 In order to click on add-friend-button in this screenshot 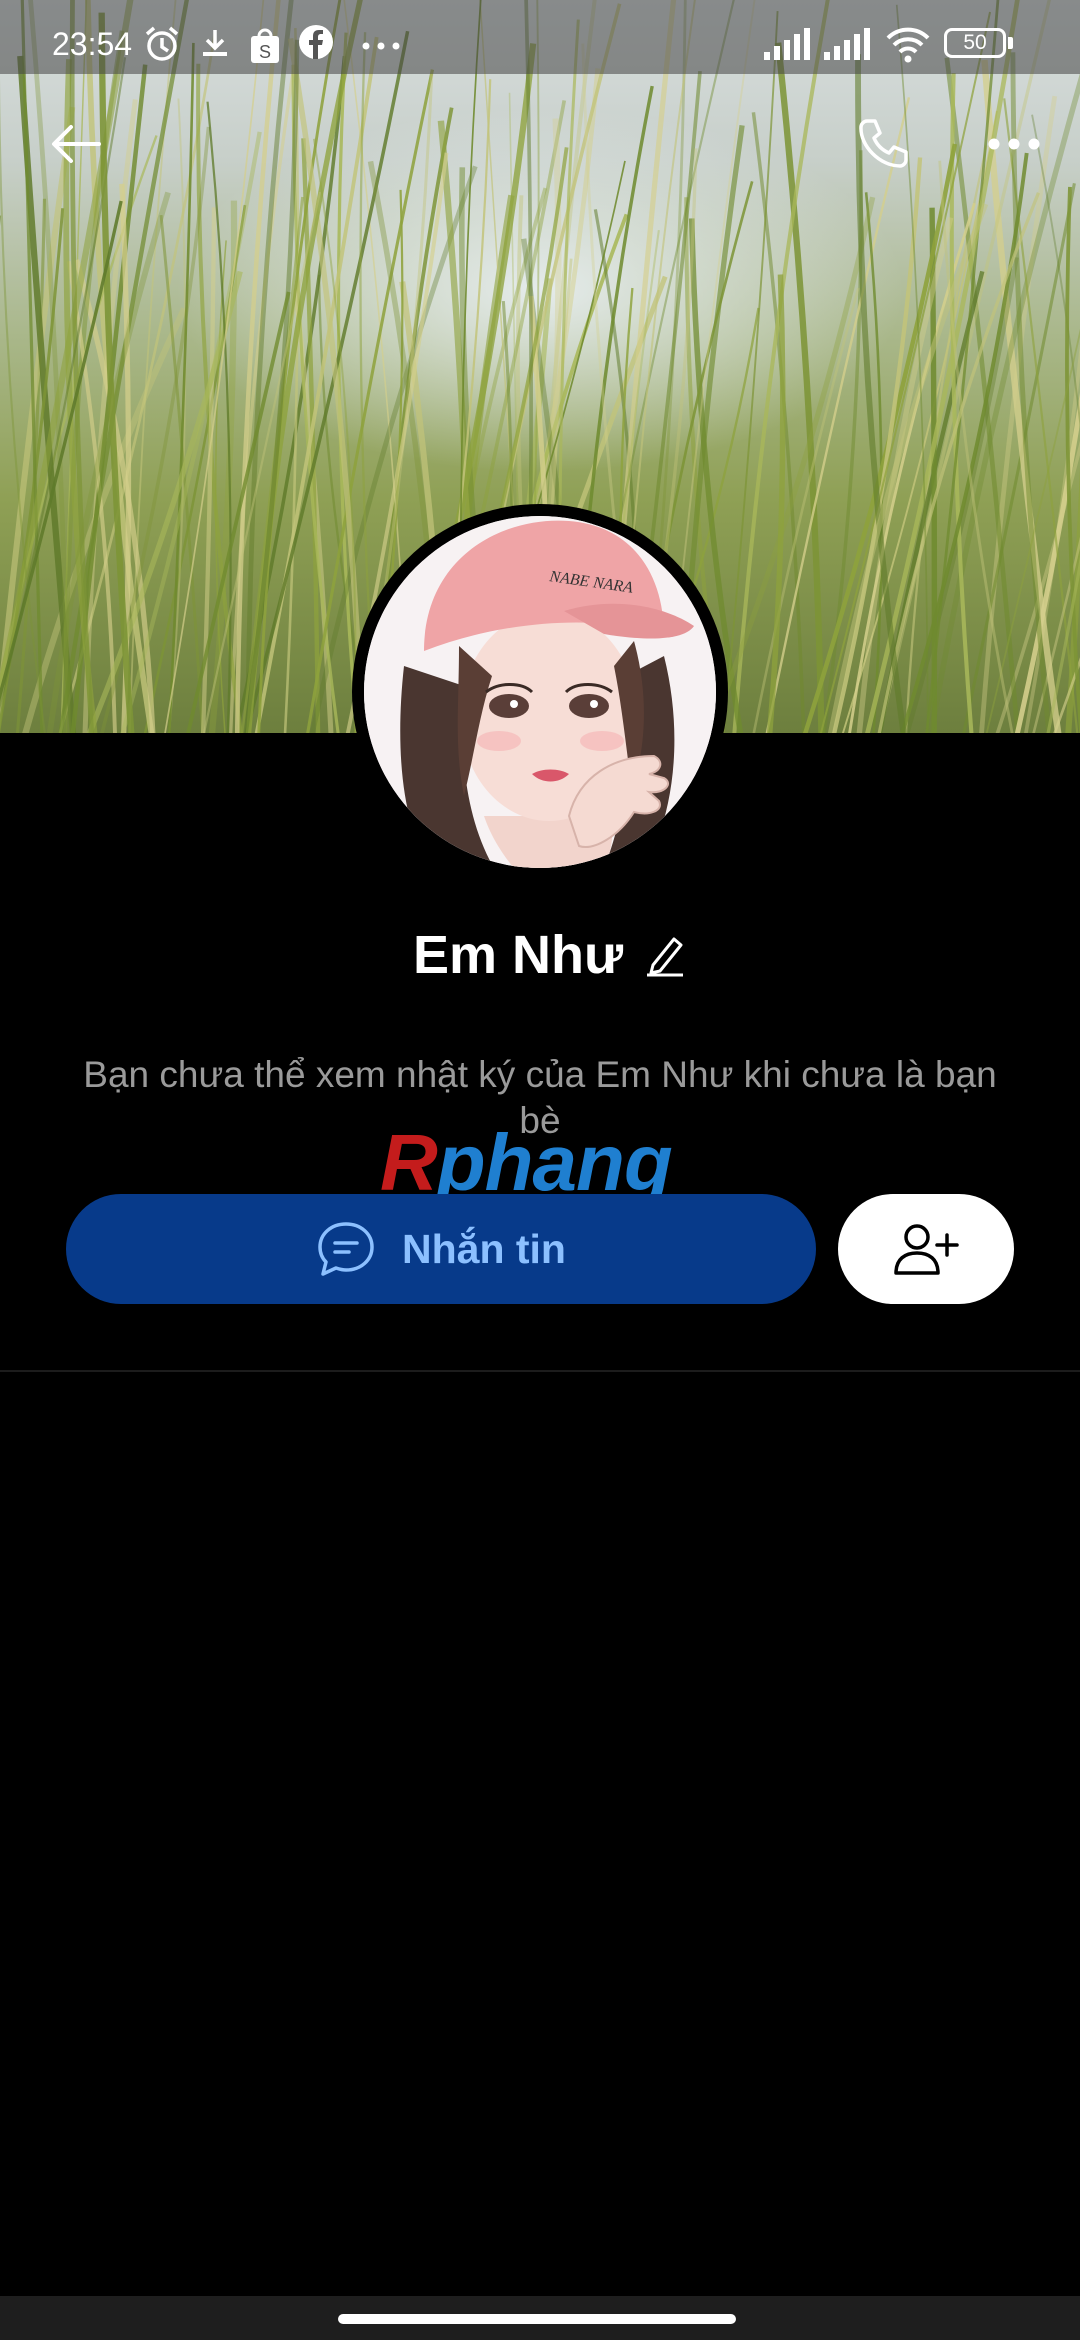, I will do `click(926, 1249)`.